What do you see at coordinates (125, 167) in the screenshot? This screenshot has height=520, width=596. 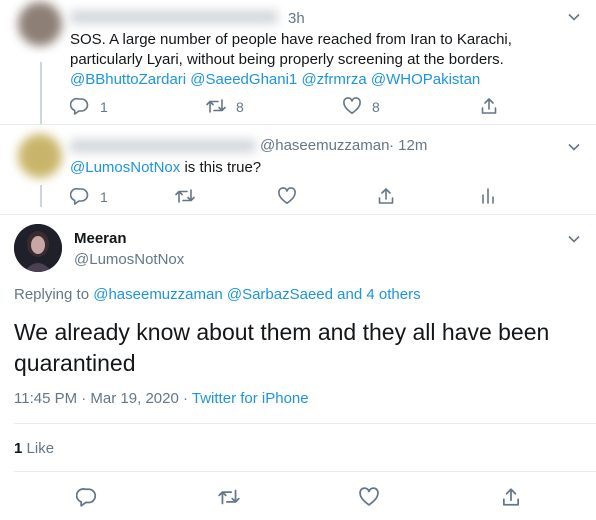 I see `mention-link: @LumosNotNox` at bounding box center [125, 167].